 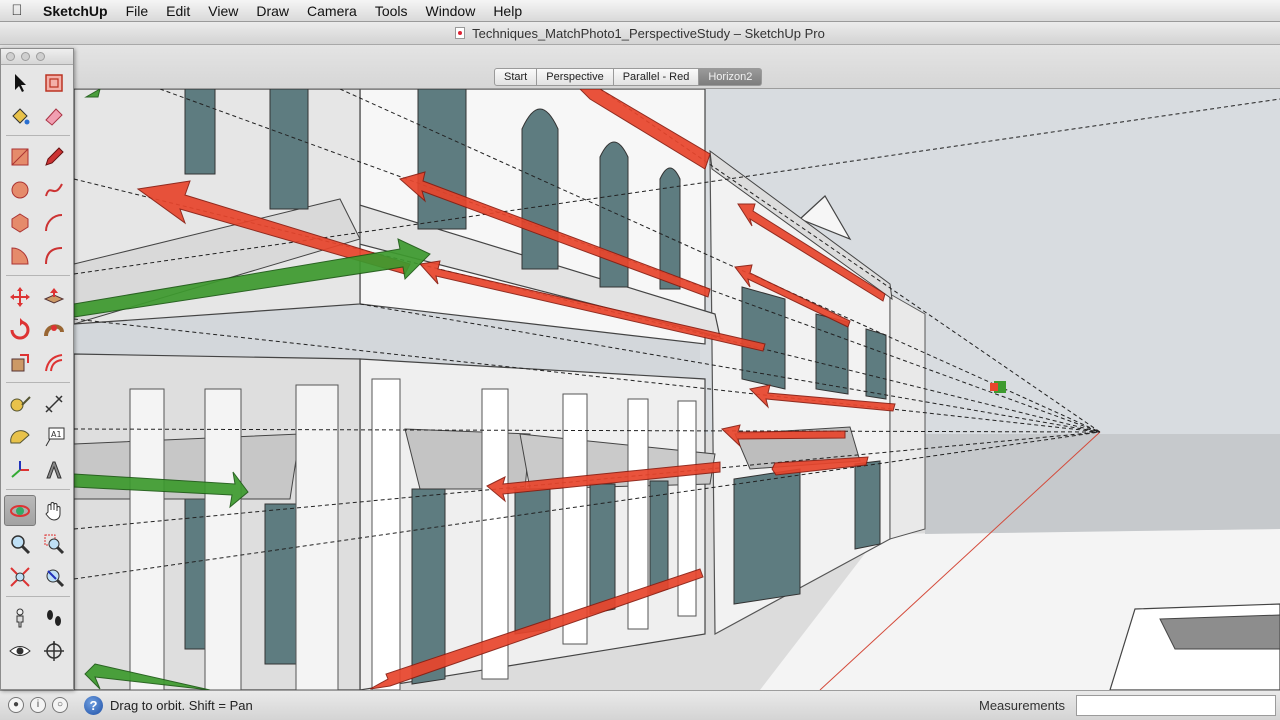 What do you see at coordinates (516, 77) in the screenshot?
I see `scene-tab-start: Start` at bounding box center [516, 77].